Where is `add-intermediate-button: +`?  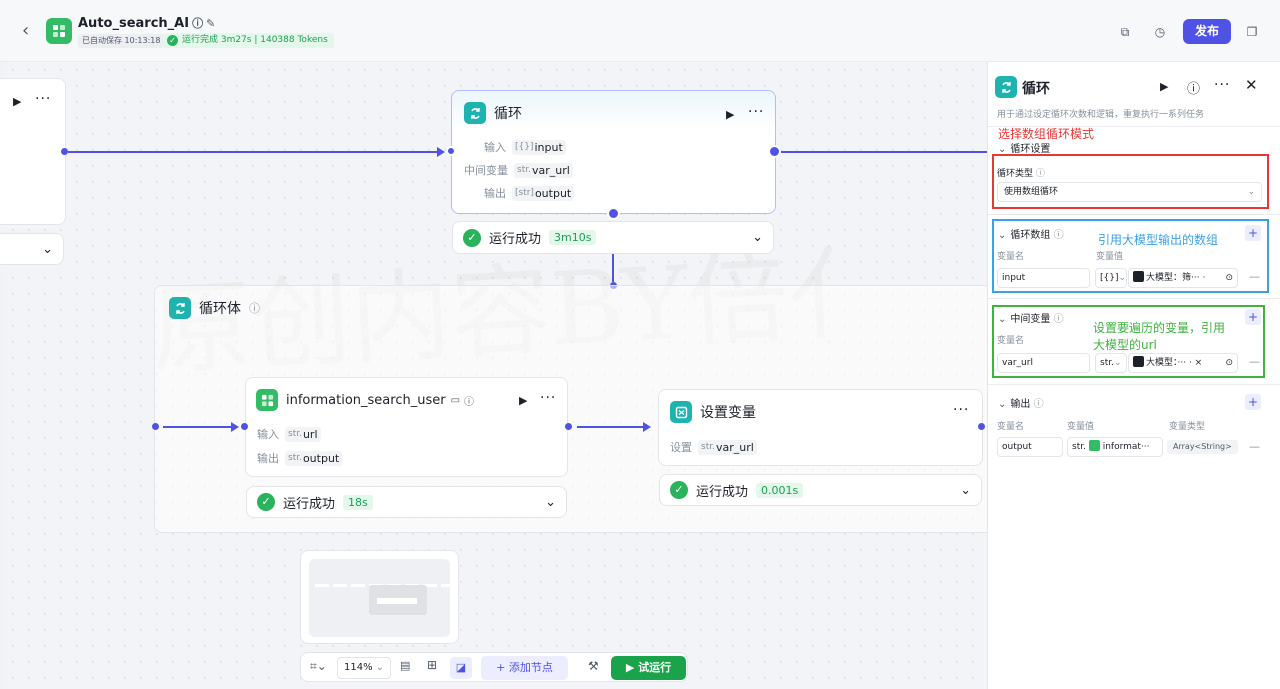 add-intermediate-button: + is located at coordinates (1253, 317).